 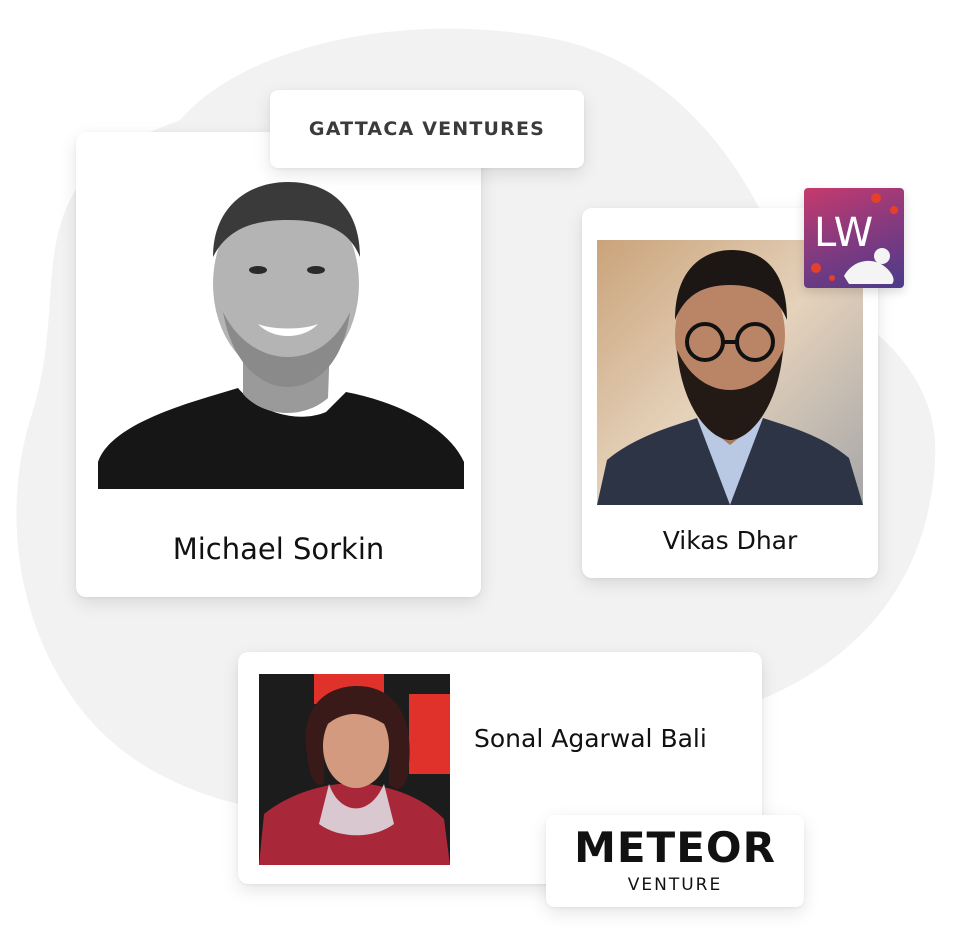 What do you see at coordinates (278, 549) in the screenshot?
I see `person-name: Michael Sorkin` at bounding box center [278, 549].